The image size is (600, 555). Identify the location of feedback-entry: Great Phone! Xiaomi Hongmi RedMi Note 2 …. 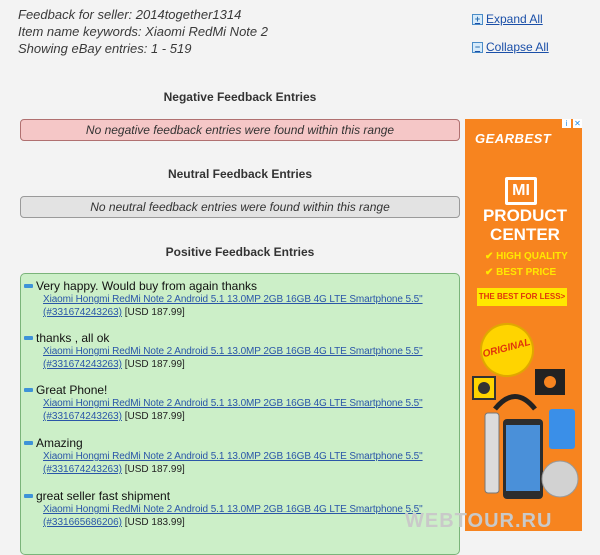
(239, 403).